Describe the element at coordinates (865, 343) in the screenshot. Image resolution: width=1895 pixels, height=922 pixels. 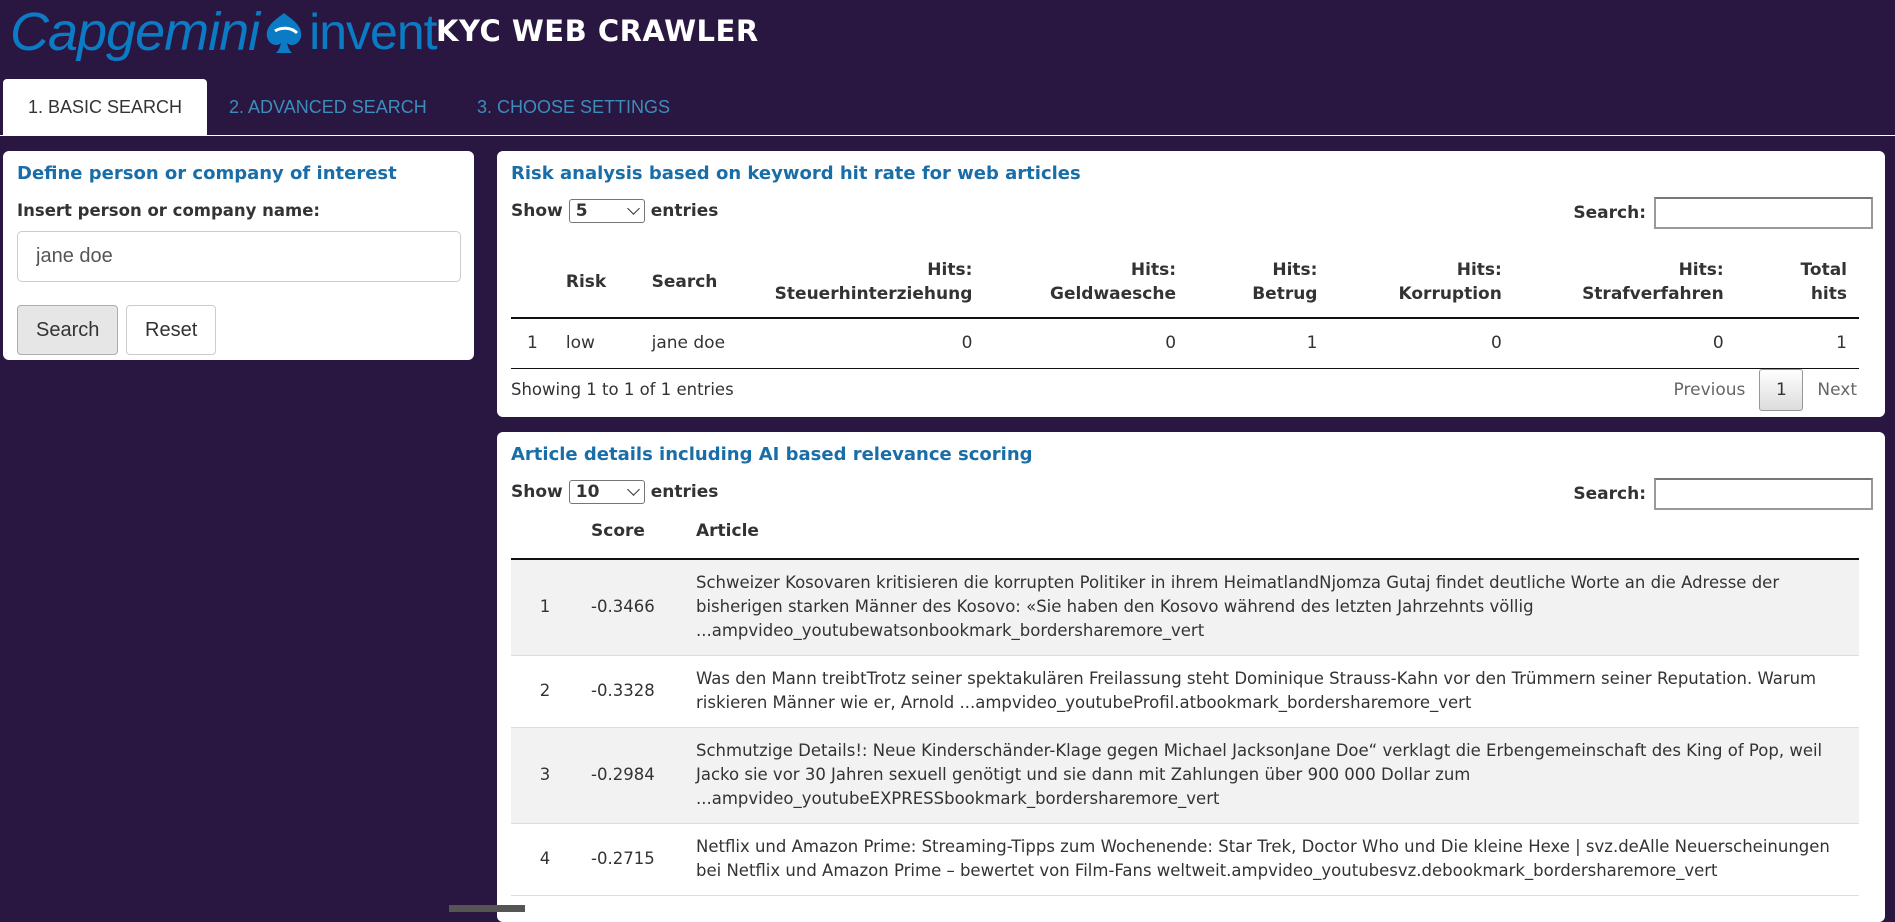
I see `cell-steuerhinterziehung: 0` at that location.